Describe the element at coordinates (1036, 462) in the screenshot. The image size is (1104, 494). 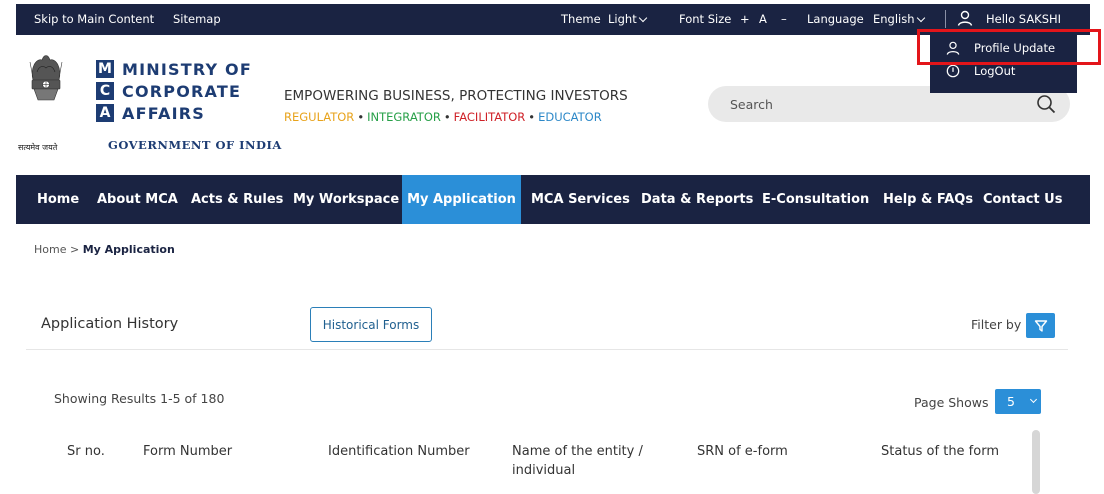
I see `scrollbar` at that location.